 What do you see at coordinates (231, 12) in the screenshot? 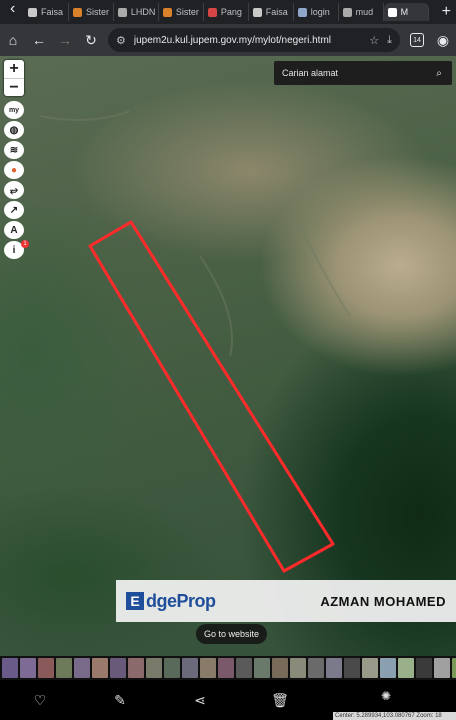
I see `tab-label: Pang` at bounding box center [231, 12].